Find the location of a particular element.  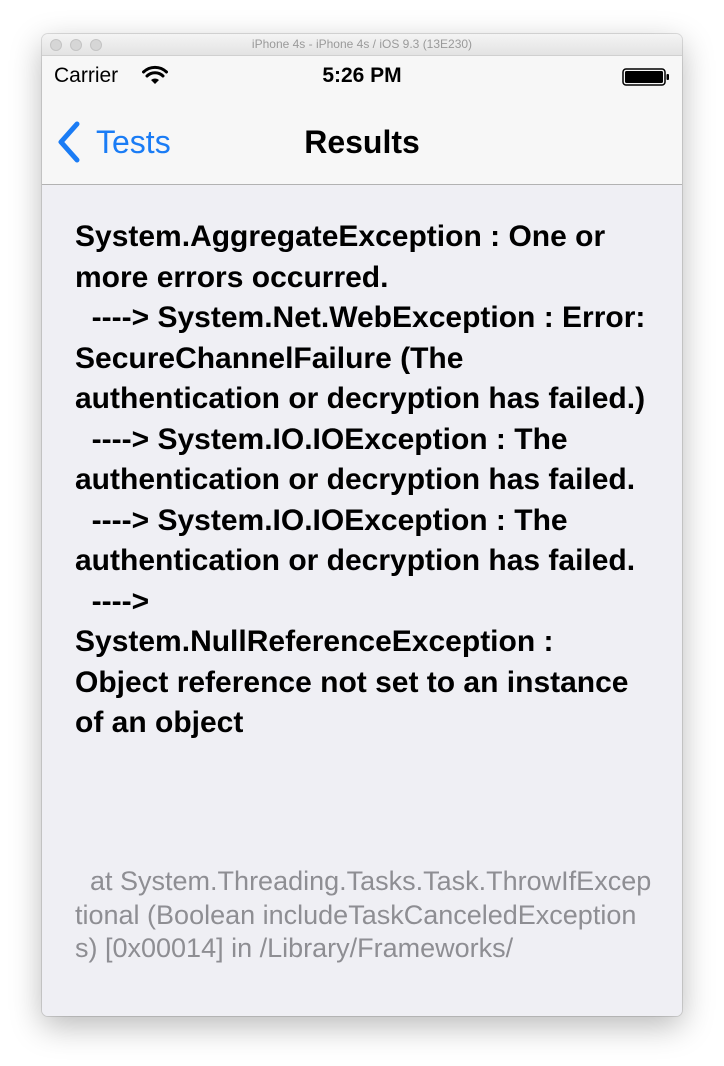

navigation-bar: Tests Results is located at coordinates (362, 140).